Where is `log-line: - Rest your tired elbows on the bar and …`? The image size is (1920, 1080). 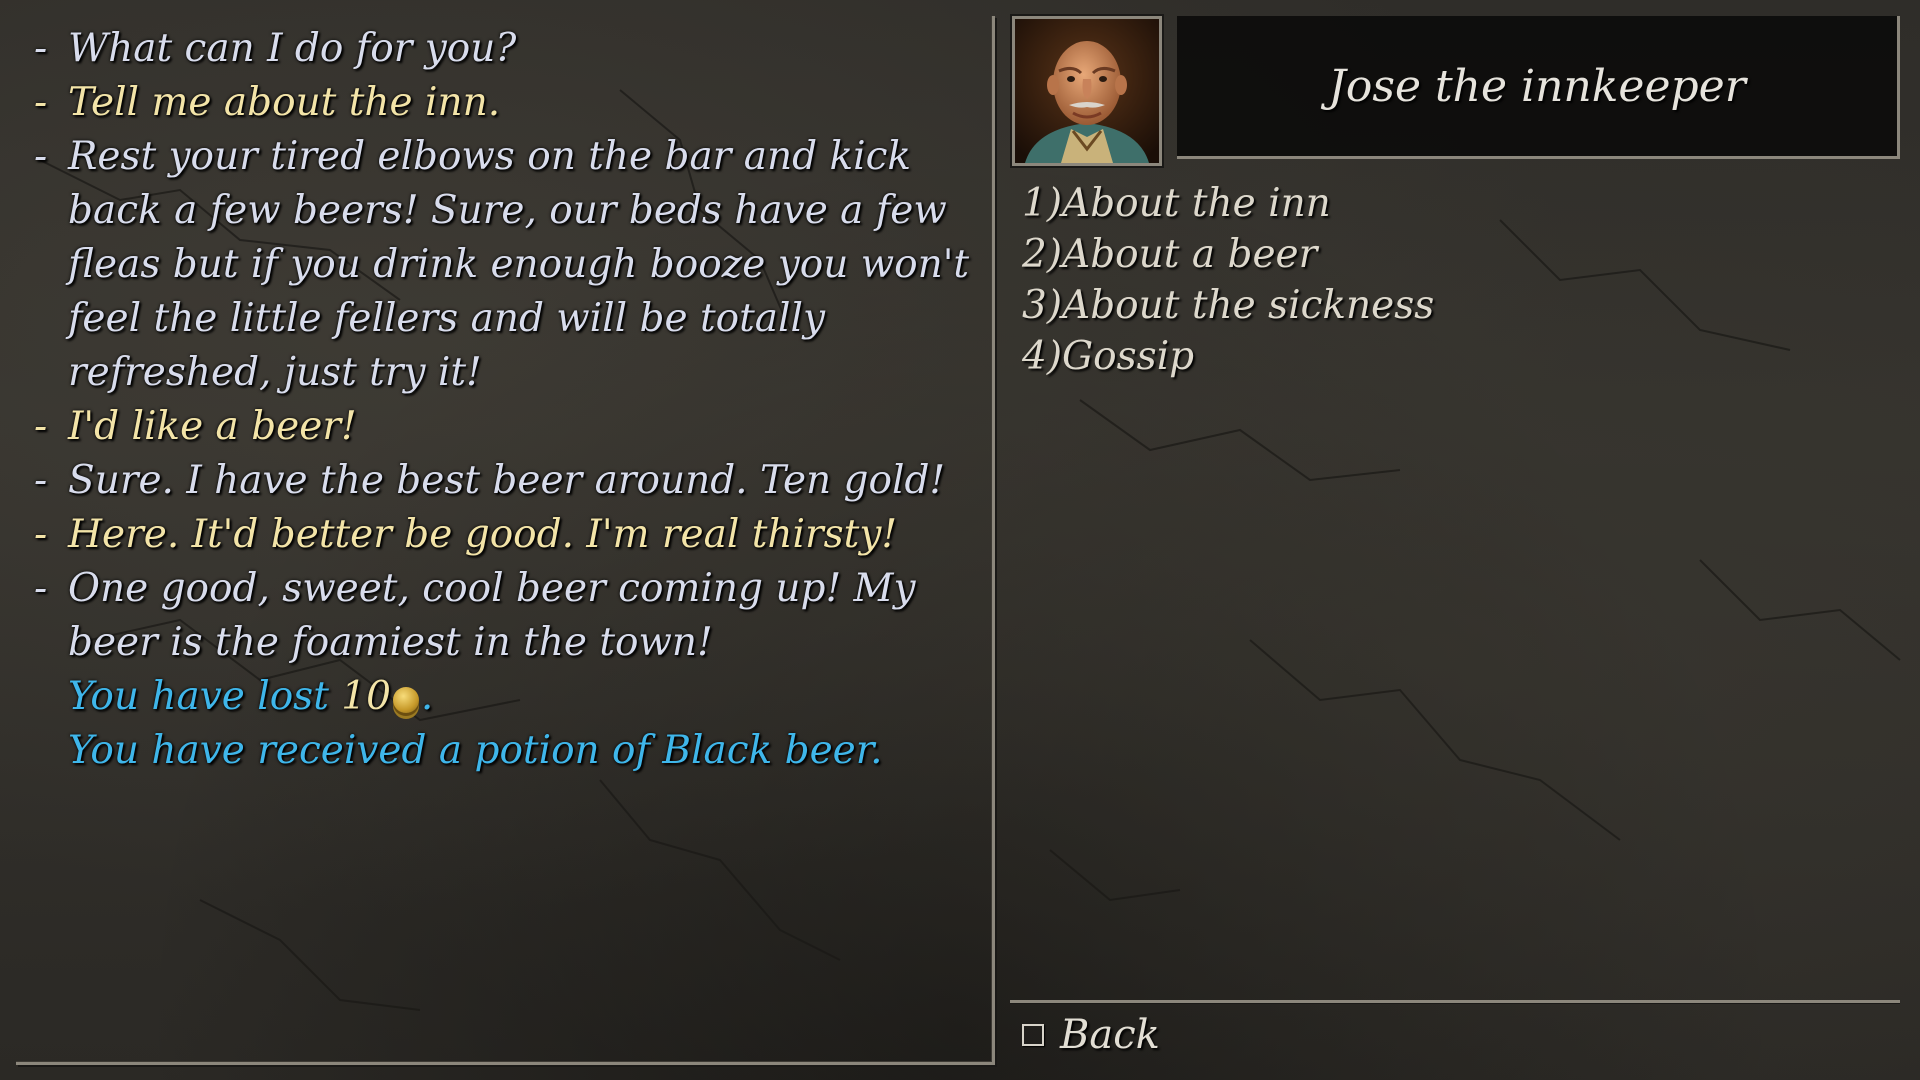
log-line: - Rest your tired elbows on the bar and … is located at coordinates (508, 265).